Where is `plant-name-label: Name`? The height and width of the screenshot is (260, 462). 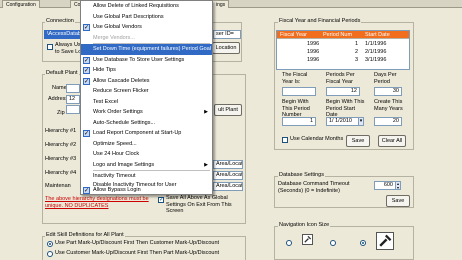 plant-name-label: Name is located at coordinates (59, 88).